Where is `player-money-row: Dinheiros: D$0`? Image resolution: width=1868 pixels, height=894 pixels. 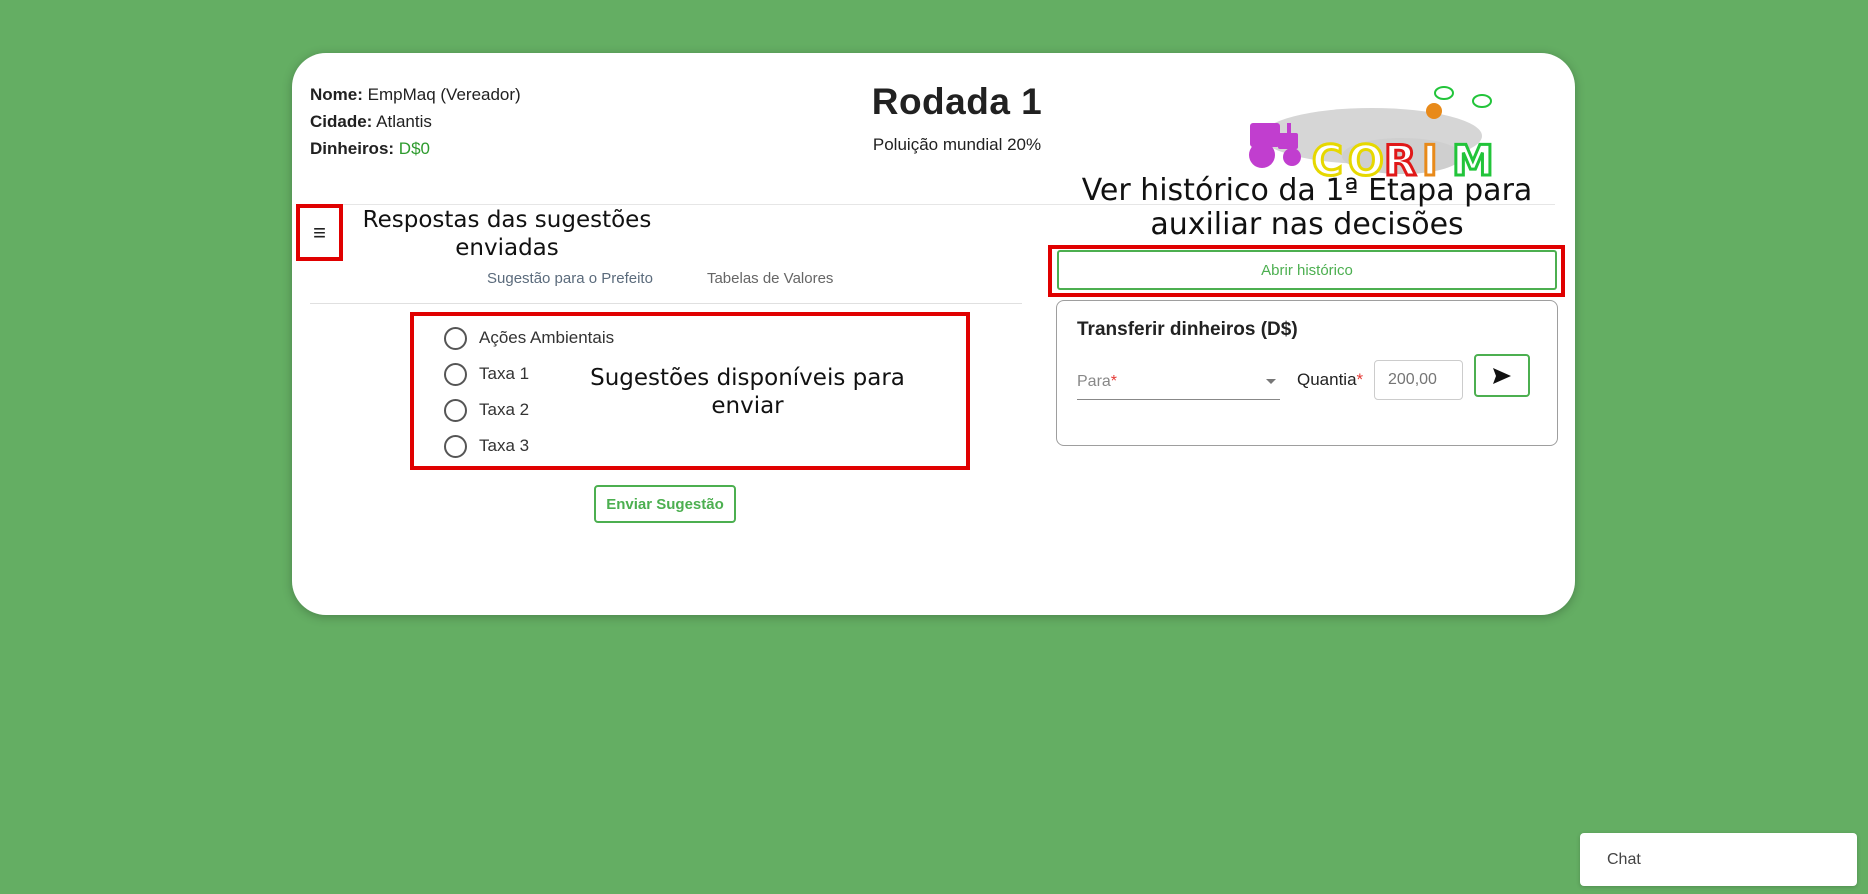 player-money-row: Dinheiros: D$0 is located at coordinates (415, 148).